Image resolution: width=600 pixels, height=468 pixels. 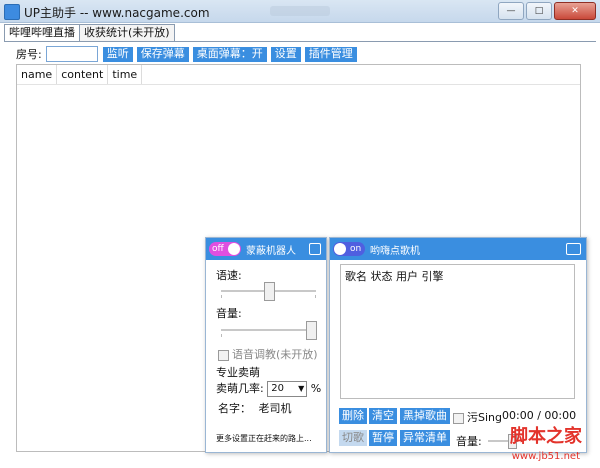 What do you see at coordinates (340, 249) in the screenshot?
I see `music-toggle-knob` at bounding box center [340, 249].